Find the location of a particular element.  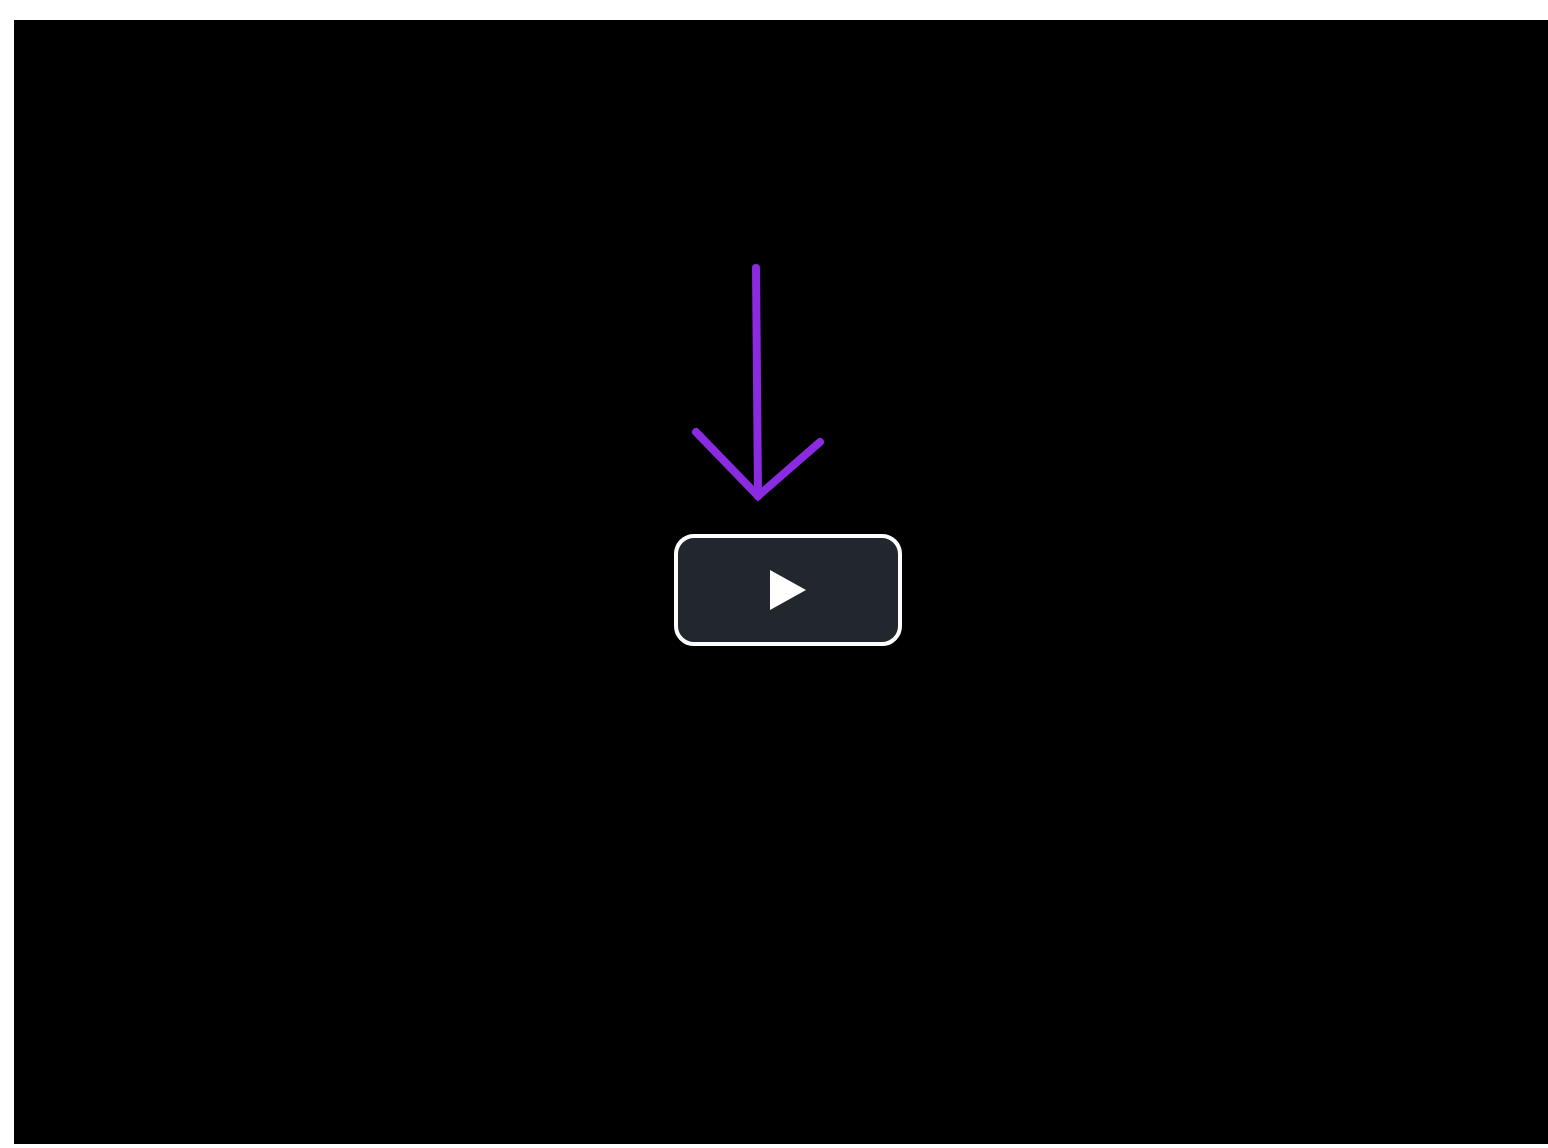

play-button is located at coordinates (788, 590).